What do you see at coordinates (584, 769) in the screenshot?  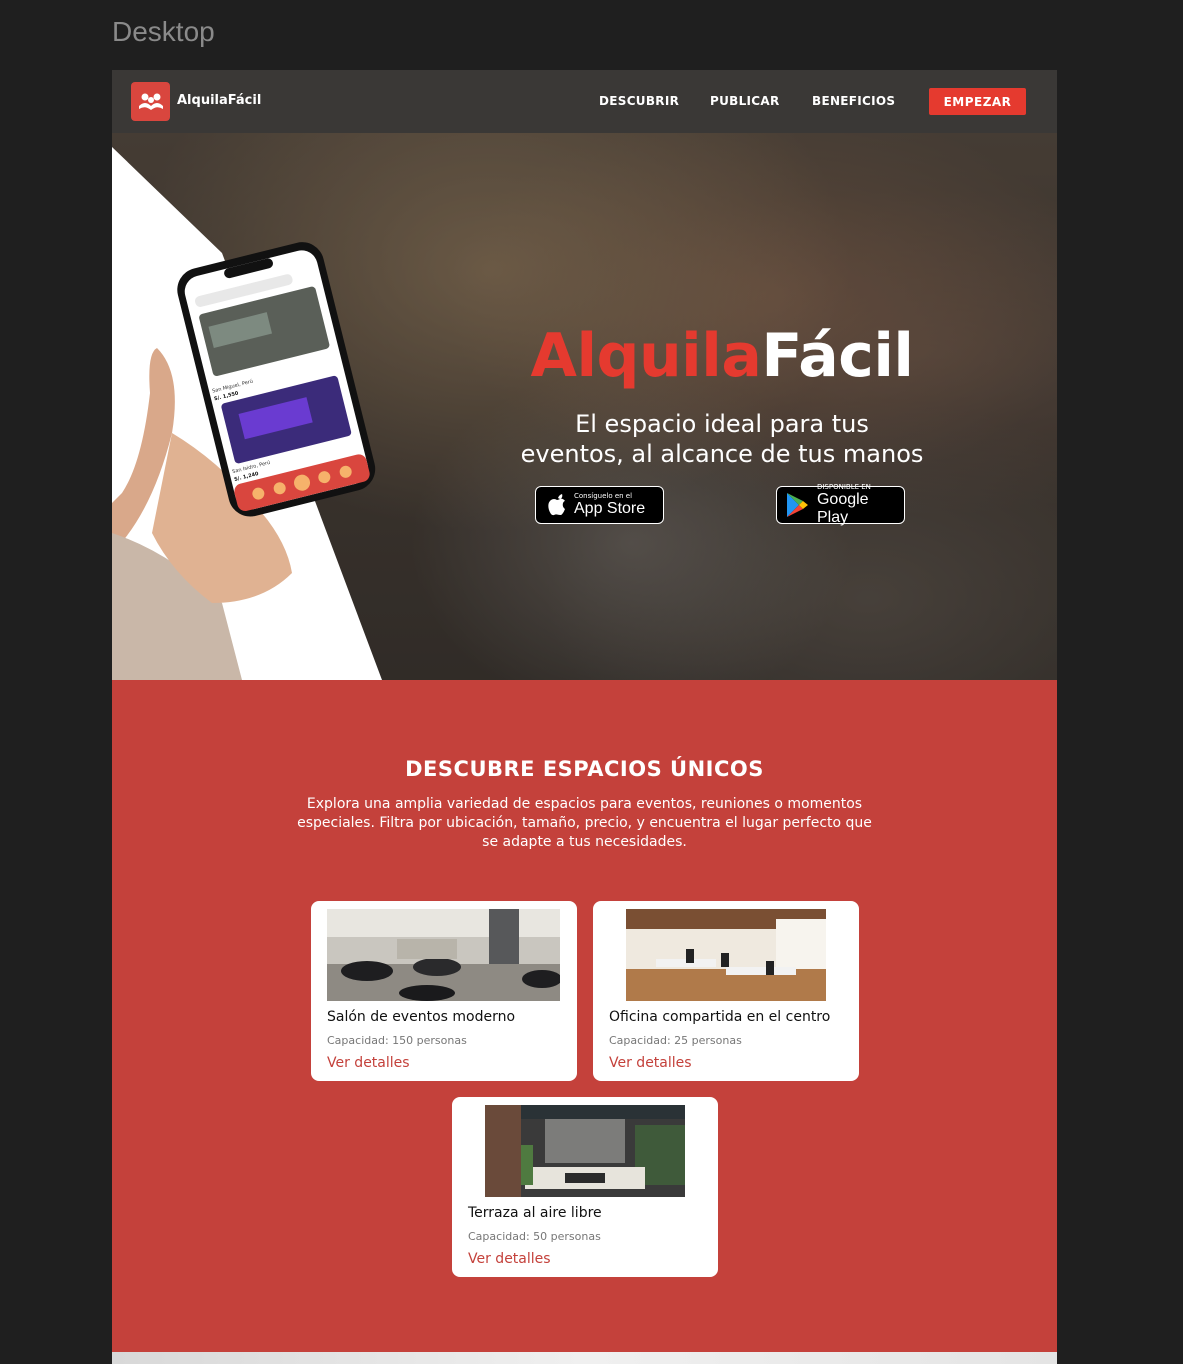 I see `discover-title: DESCUBRE ESPACIOS ÚNICOS` at bounding box center [584, 769].